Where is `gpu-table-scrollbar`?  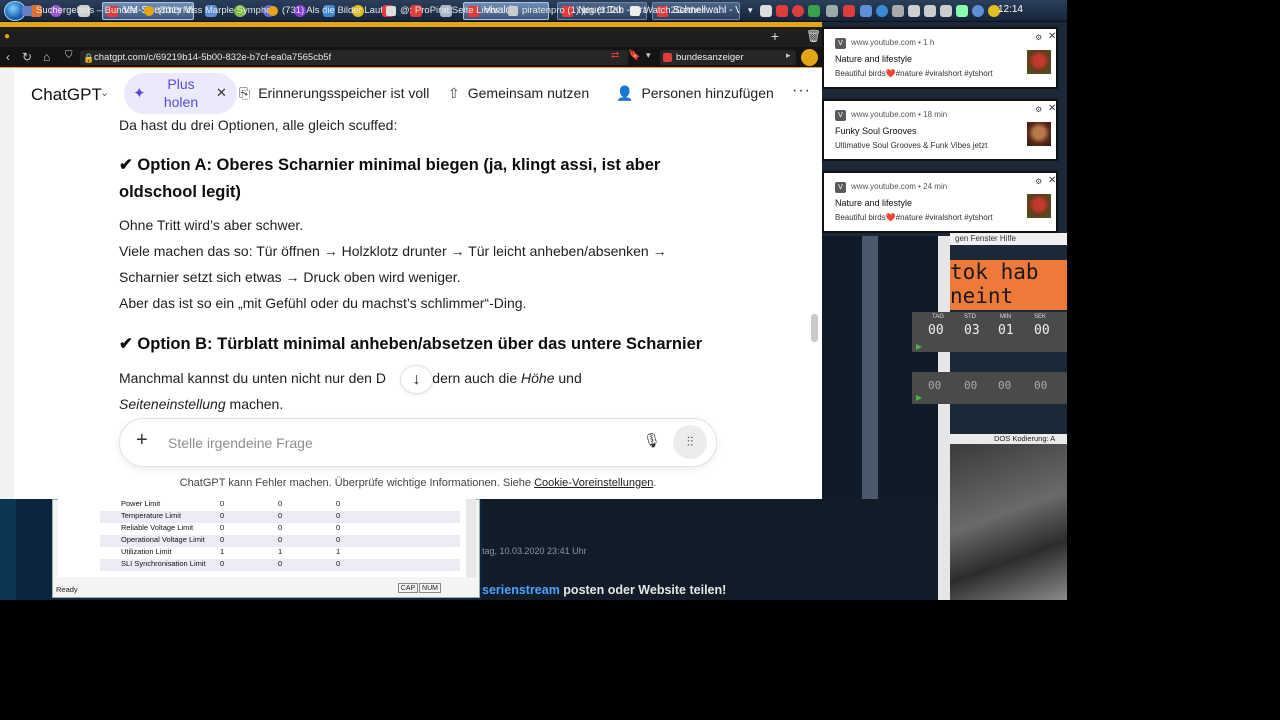
gpu-table-scrollbar is located at coordinates (471, 538).